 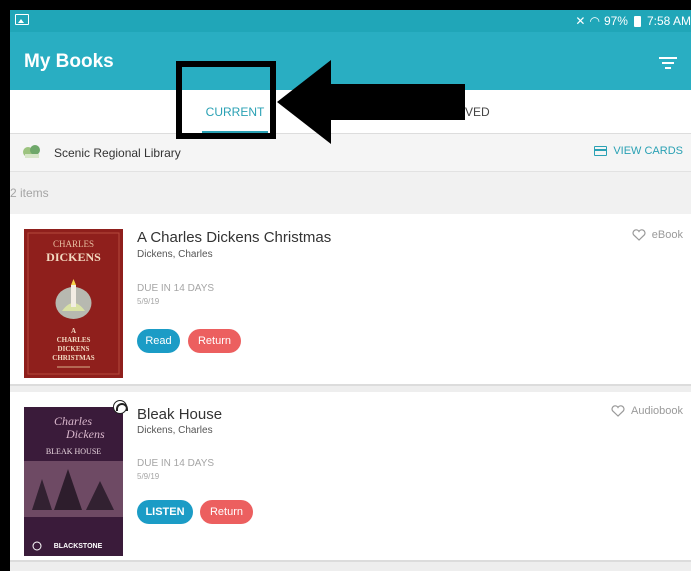 What do you see at coordinates (615, 21) in the screenshot?
I see `battery-percent: 97%` at bounding box center [615, 21].